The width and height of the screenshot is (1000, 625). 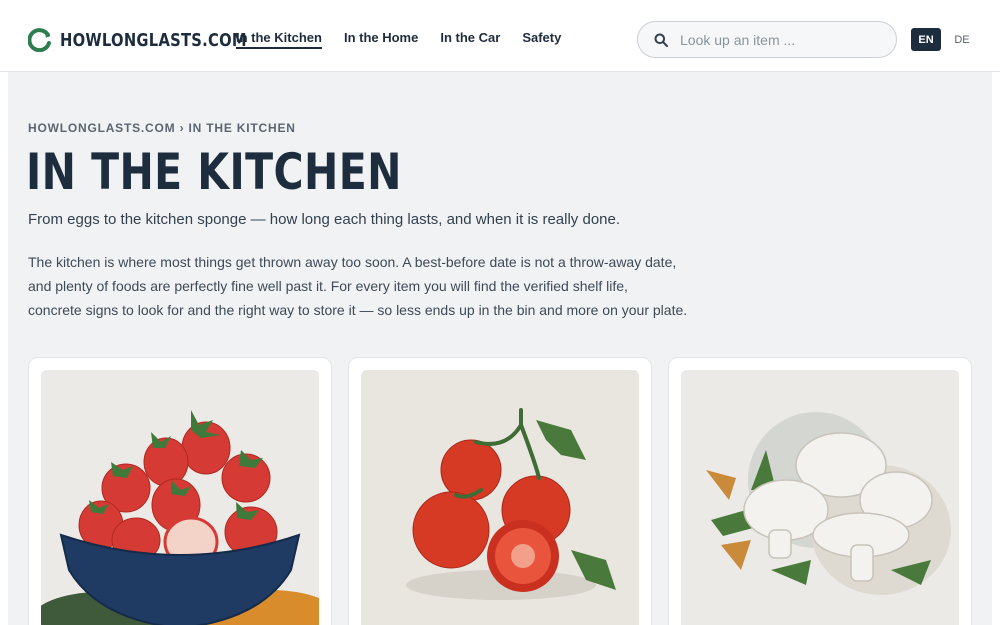 What do you see at coordinates (180, 497) in the screenshot?
I see `strawberries-image` at bounding box center [180, 497].